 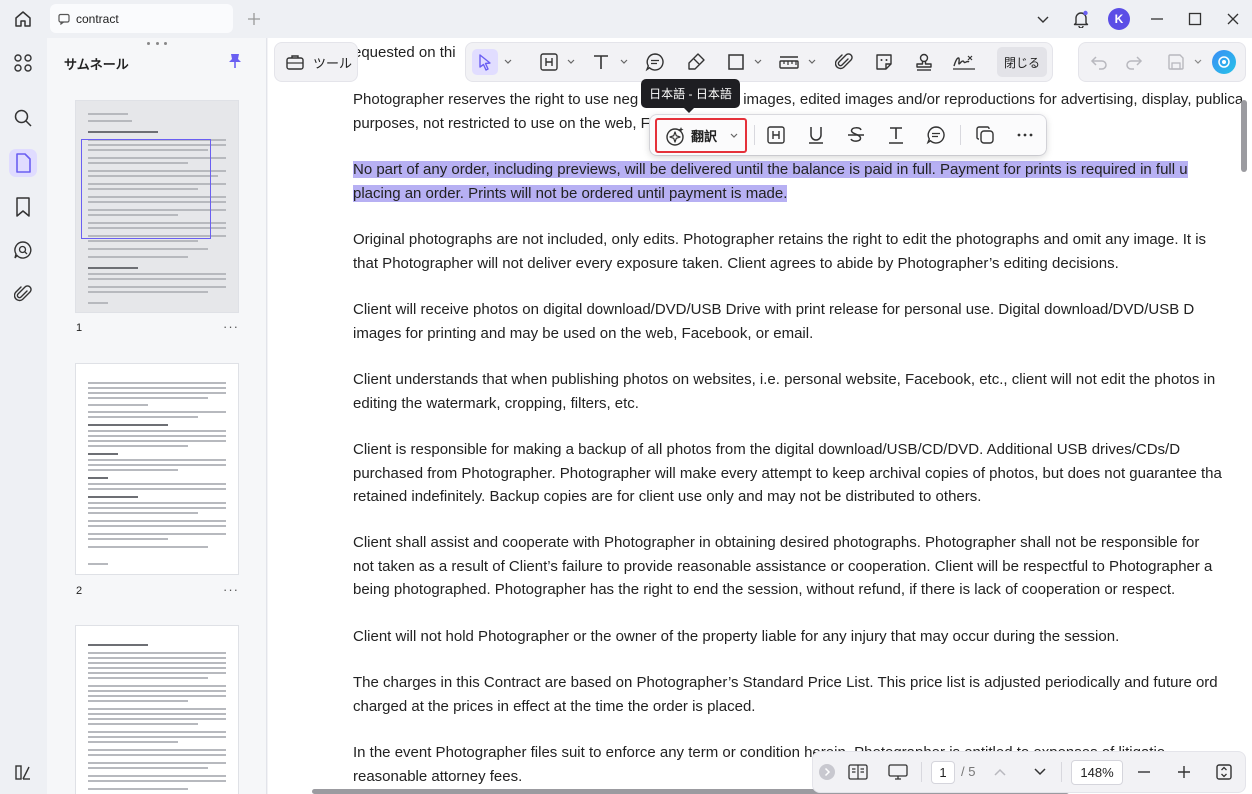 What do you see at coordinates (776, 135) in the screenshot?
I see `highlight-icon` at bounding box center [776, 135].